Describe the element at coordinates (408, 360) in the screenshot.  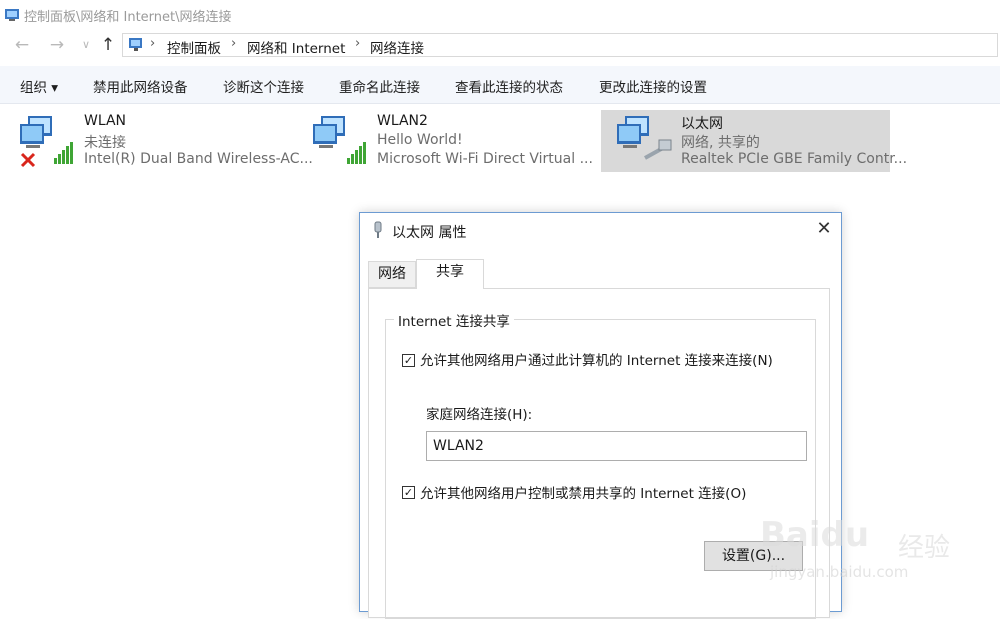
I see `allow-share-checkbox: ✓` at that location.